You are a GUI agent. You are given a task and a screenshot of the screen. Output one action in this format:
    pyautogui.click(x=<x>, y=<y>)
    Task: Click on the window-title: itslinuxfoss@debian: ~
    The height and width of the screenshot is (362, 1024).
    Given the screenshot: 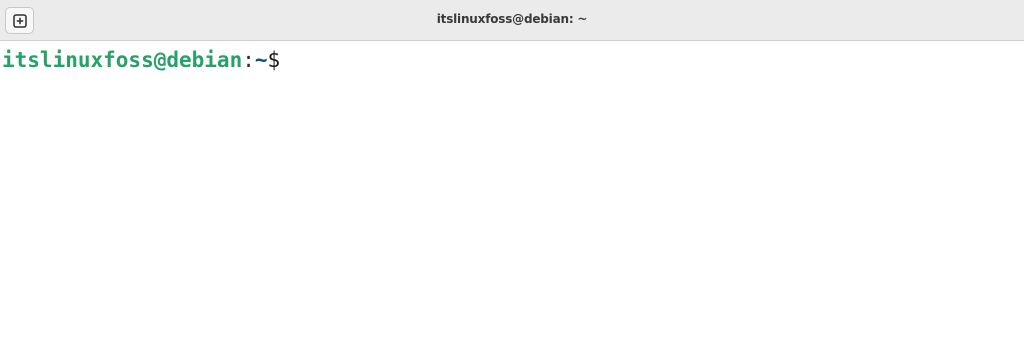 What is the action you would take?
    pyautogui.click(x=512, y=19)
    